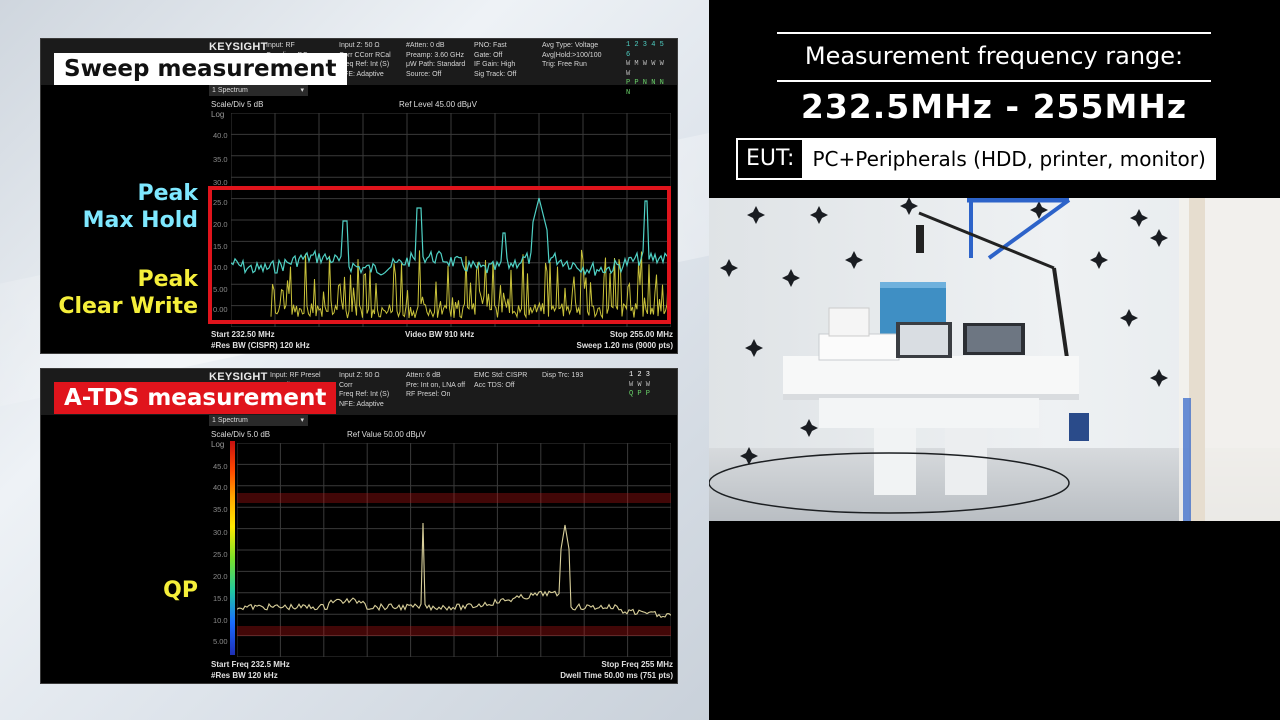 Image resolution: width=1280 pixels, height=720 pixels. What do you see at coordinates (220, 576) in the screenshot?
I see `y-tick: 20.0` at bounding box center [220, 576].